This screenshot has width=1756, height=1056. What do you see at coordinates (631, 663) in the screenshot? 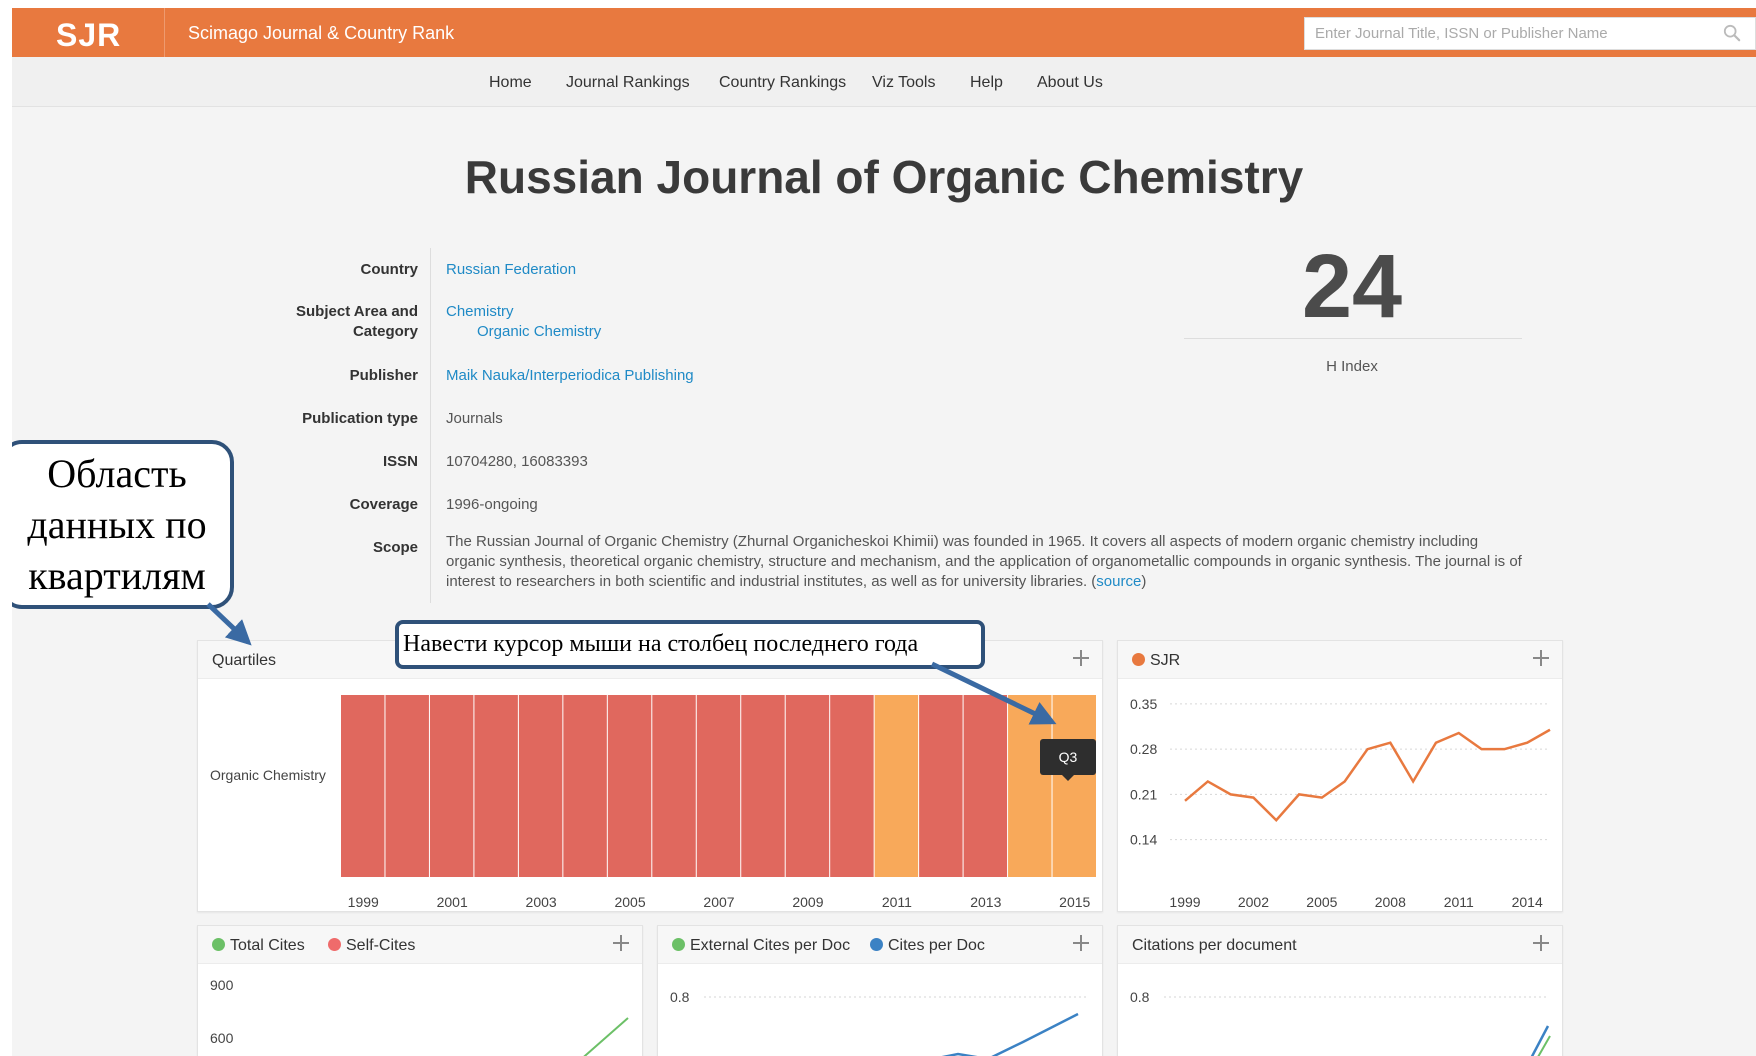
I see `annotation-arrows` at bounding box center [631, 663].